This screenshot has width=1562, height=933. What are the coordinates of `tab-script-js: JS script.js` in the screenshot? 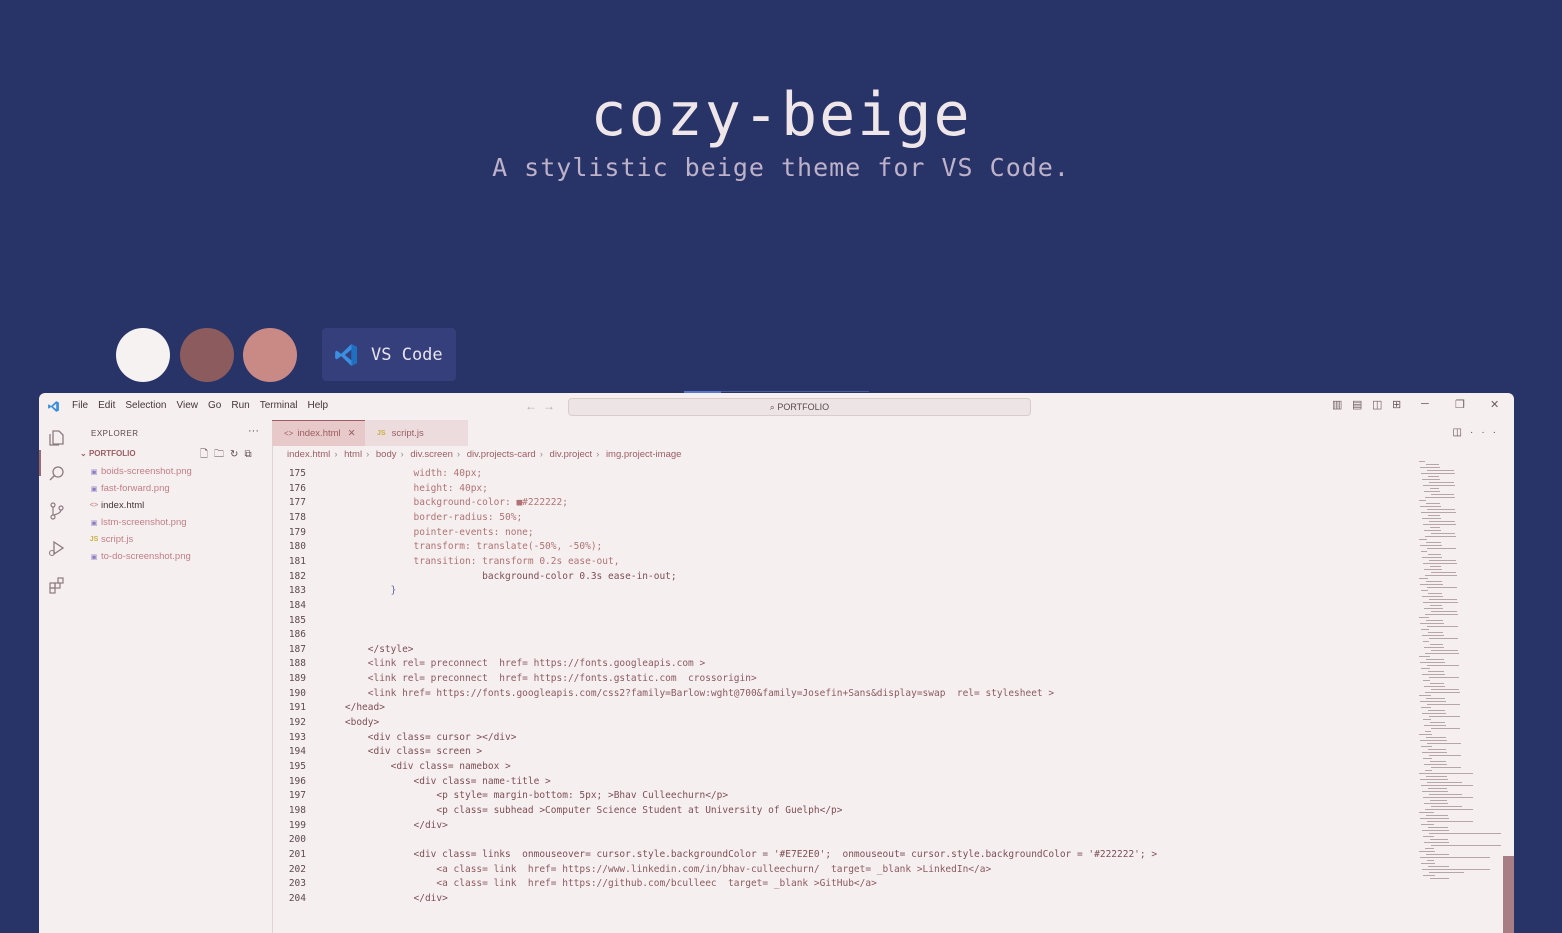 It's located at (416, 433).